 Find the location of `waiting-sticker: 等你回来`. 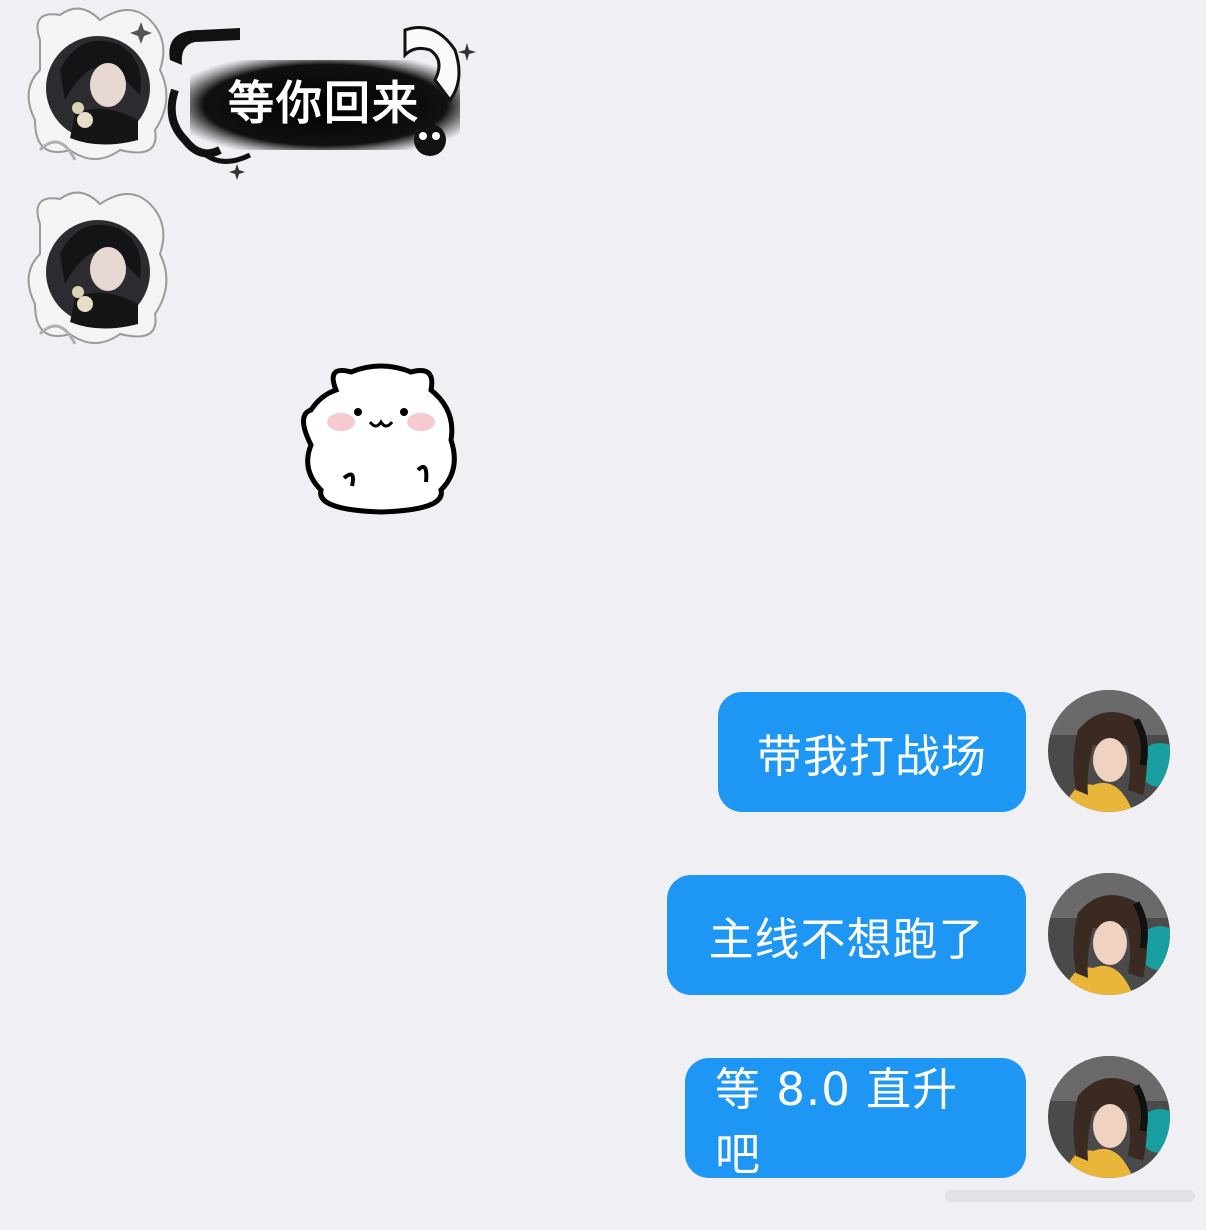

waiting-sticker: 等你回来 is located at coordinates (320, 100).